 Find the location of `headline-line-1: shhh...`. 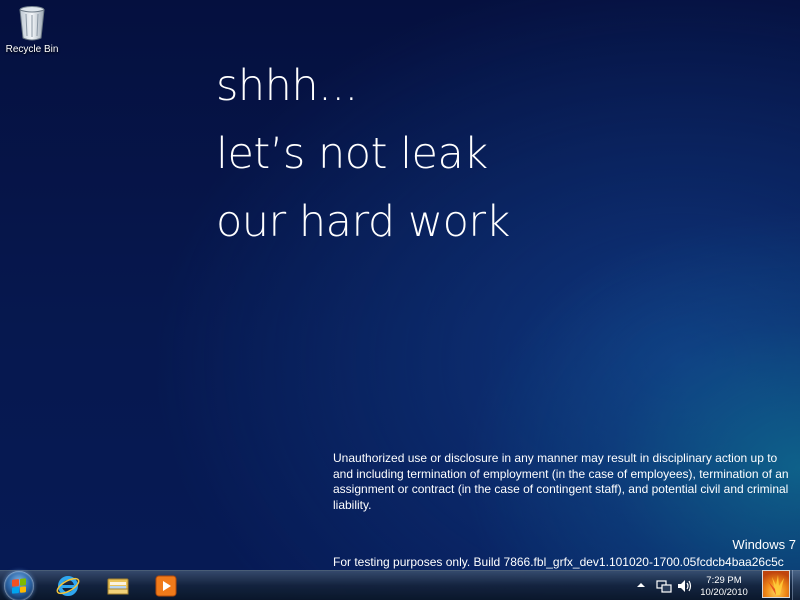

headline-line-1: shhh... is located at coordinates (287, 86).